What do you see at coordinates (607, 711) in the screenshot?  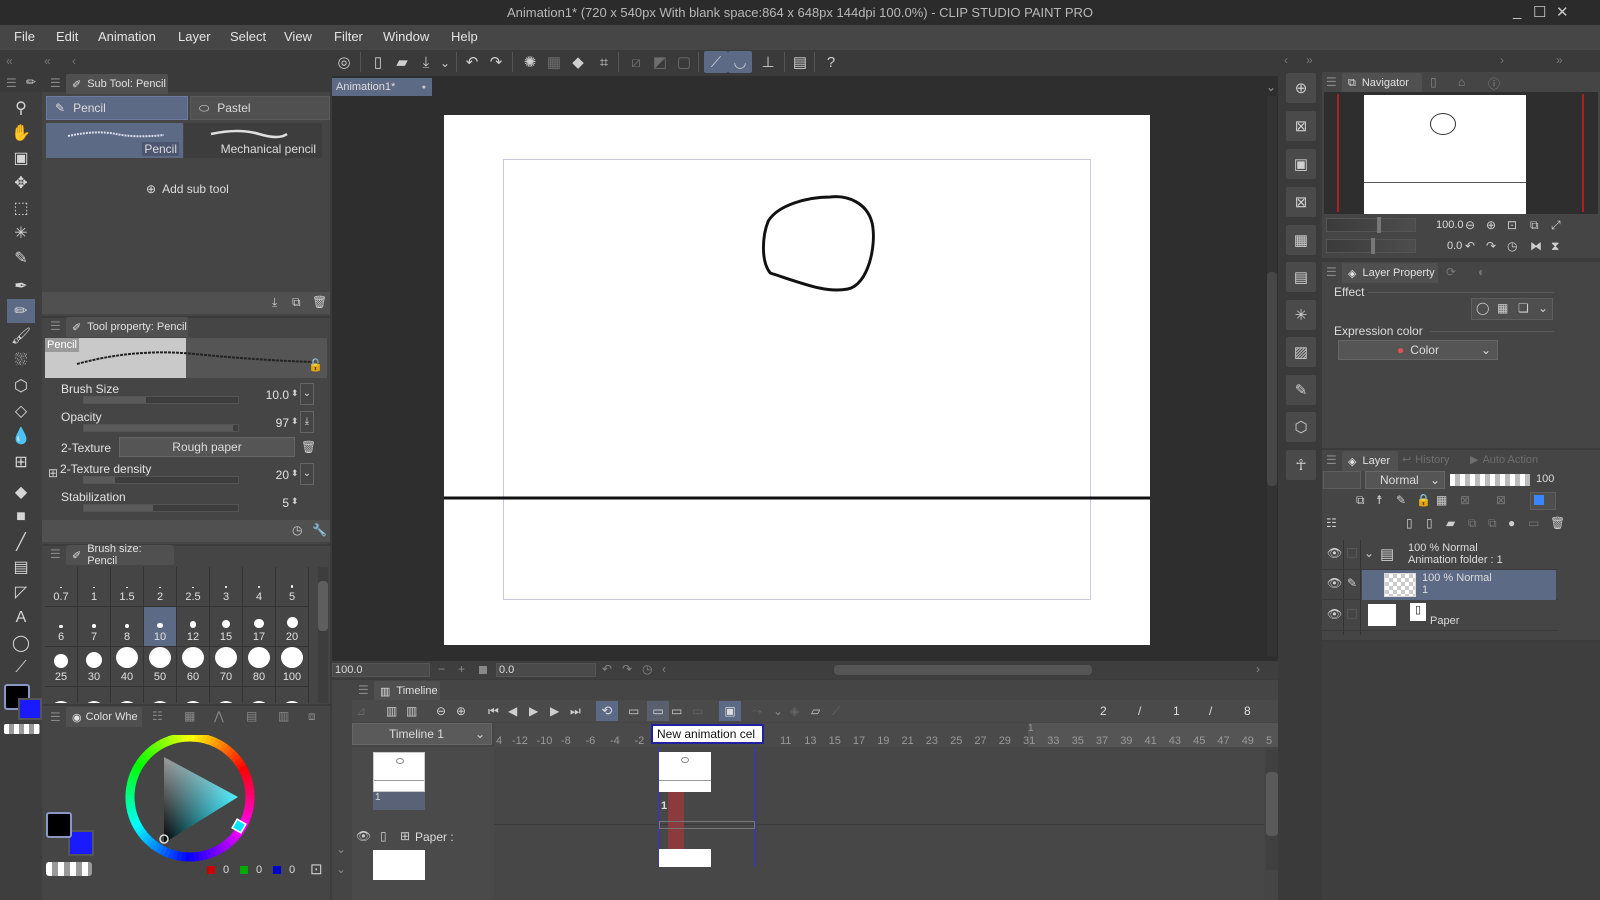 I see `loop-icon: ⟲` at bounding box center [607, 711].